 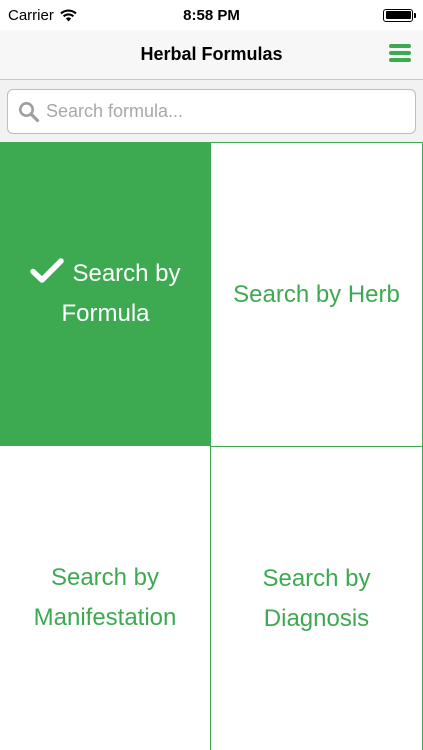 I want to click on search-bar, so click(x=211, y=111).